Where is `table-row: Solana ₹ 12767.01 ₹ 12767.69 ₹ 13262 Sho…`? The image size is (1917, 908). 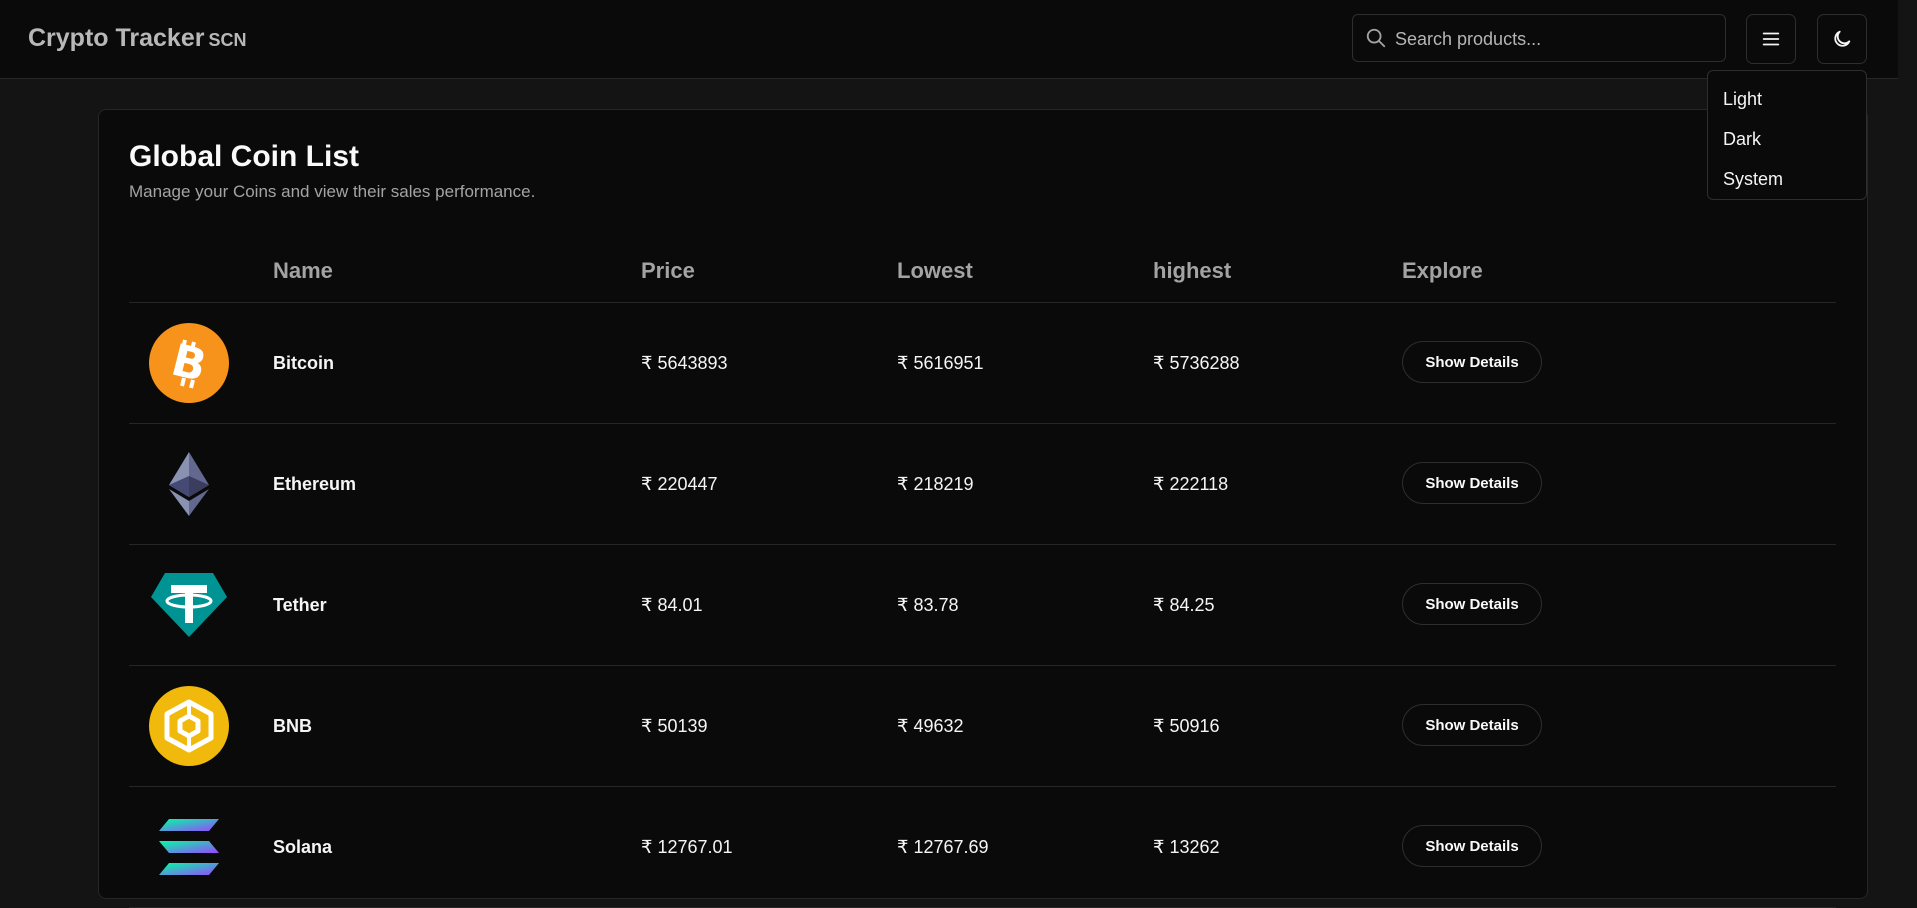
table-row: Solana ₹ 12767.01 ₹ 12767.69 ₹ 13262 Sho… is located at coordinates (982, 847).